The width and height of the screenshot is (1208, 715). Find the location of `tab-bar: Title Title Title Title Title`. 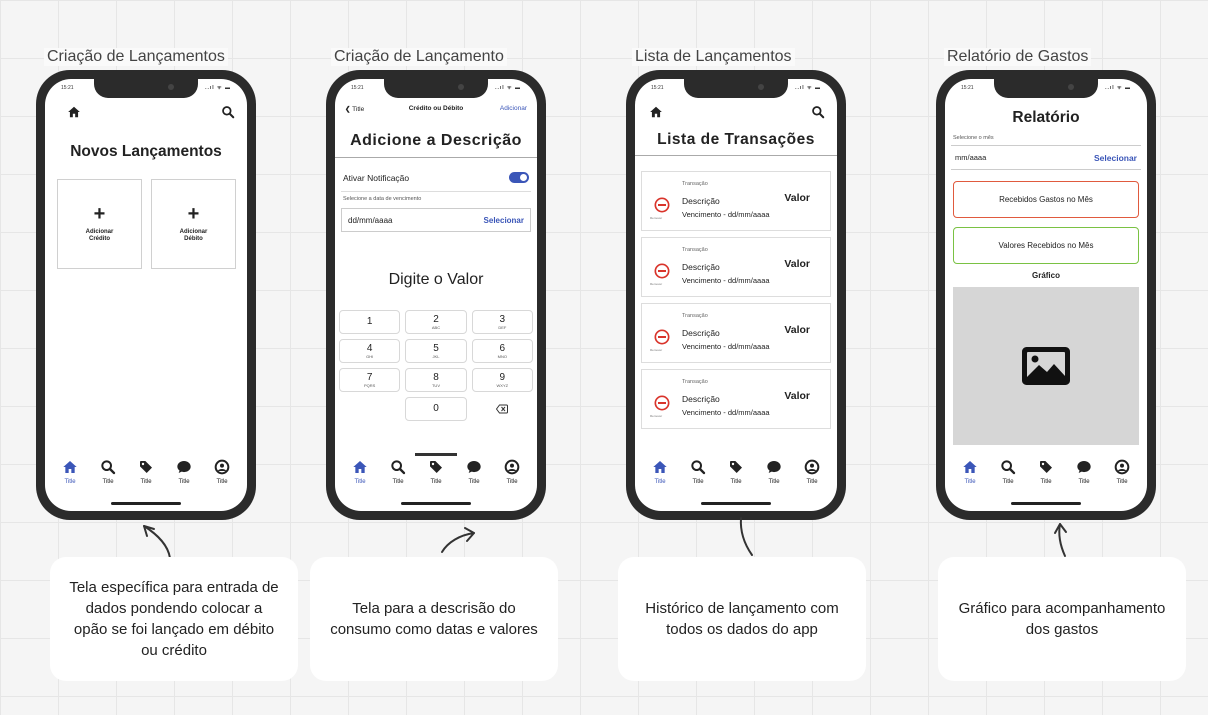

tab-bar: Title Title Title Title Title is located at coordinates (1046, 477).